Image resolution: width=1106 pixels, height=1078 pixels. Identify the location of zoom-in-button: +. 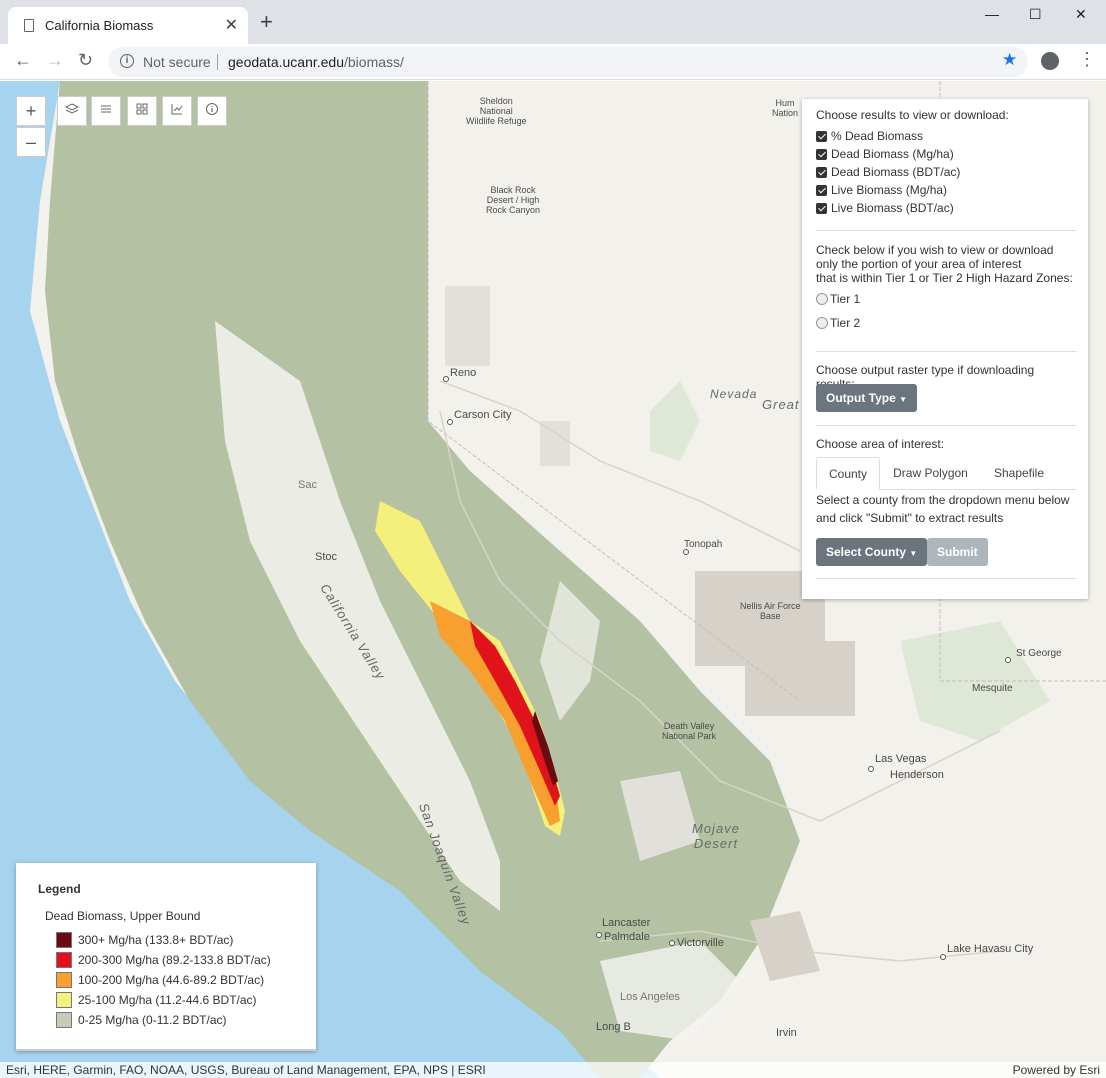
(31, 111).